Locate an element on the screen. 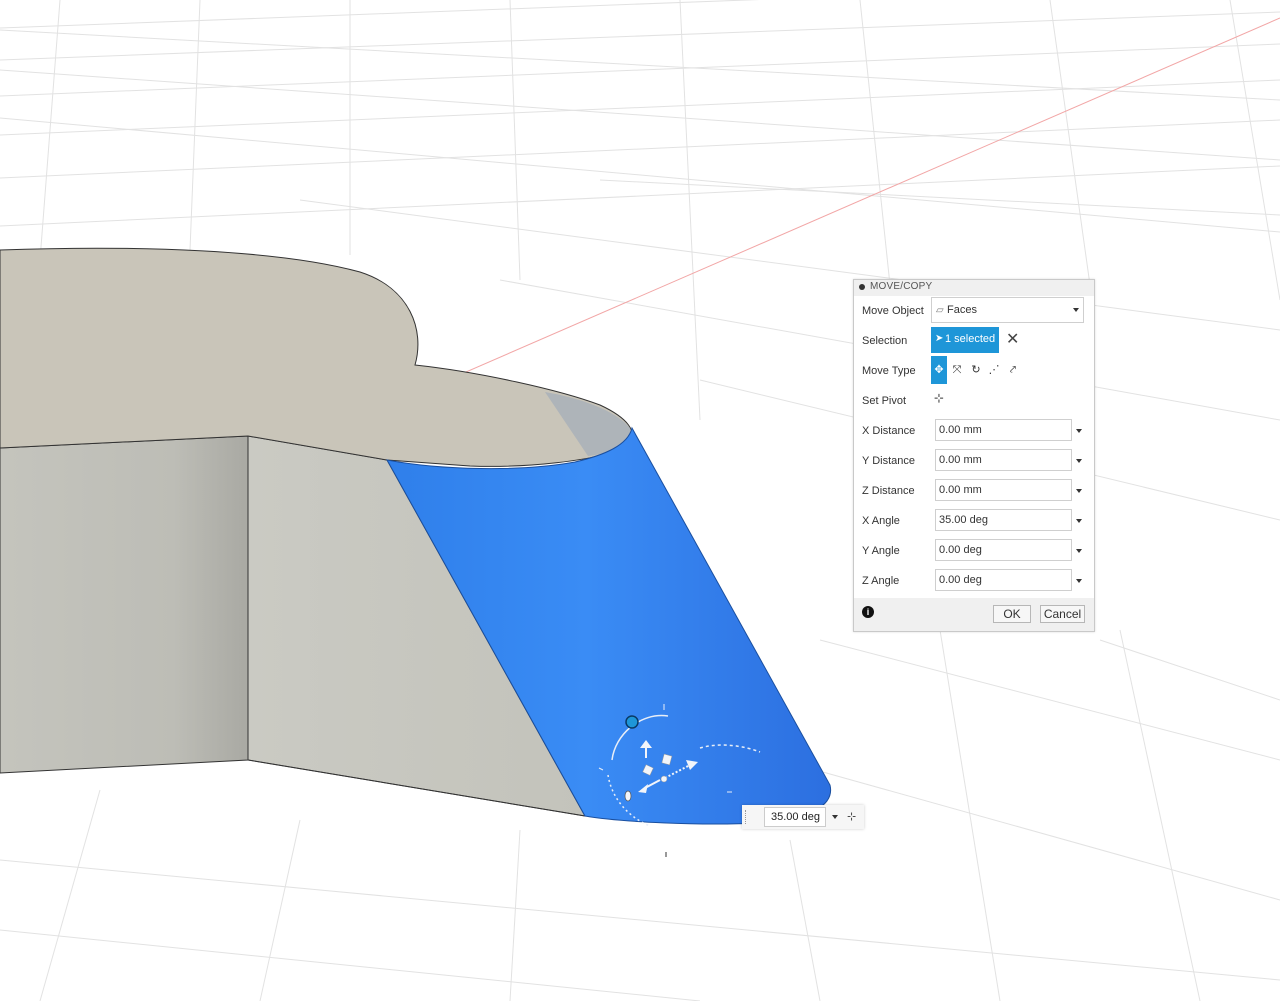 The image size is (1280, 1001). body-top-face is located at coordinates (317, 357).